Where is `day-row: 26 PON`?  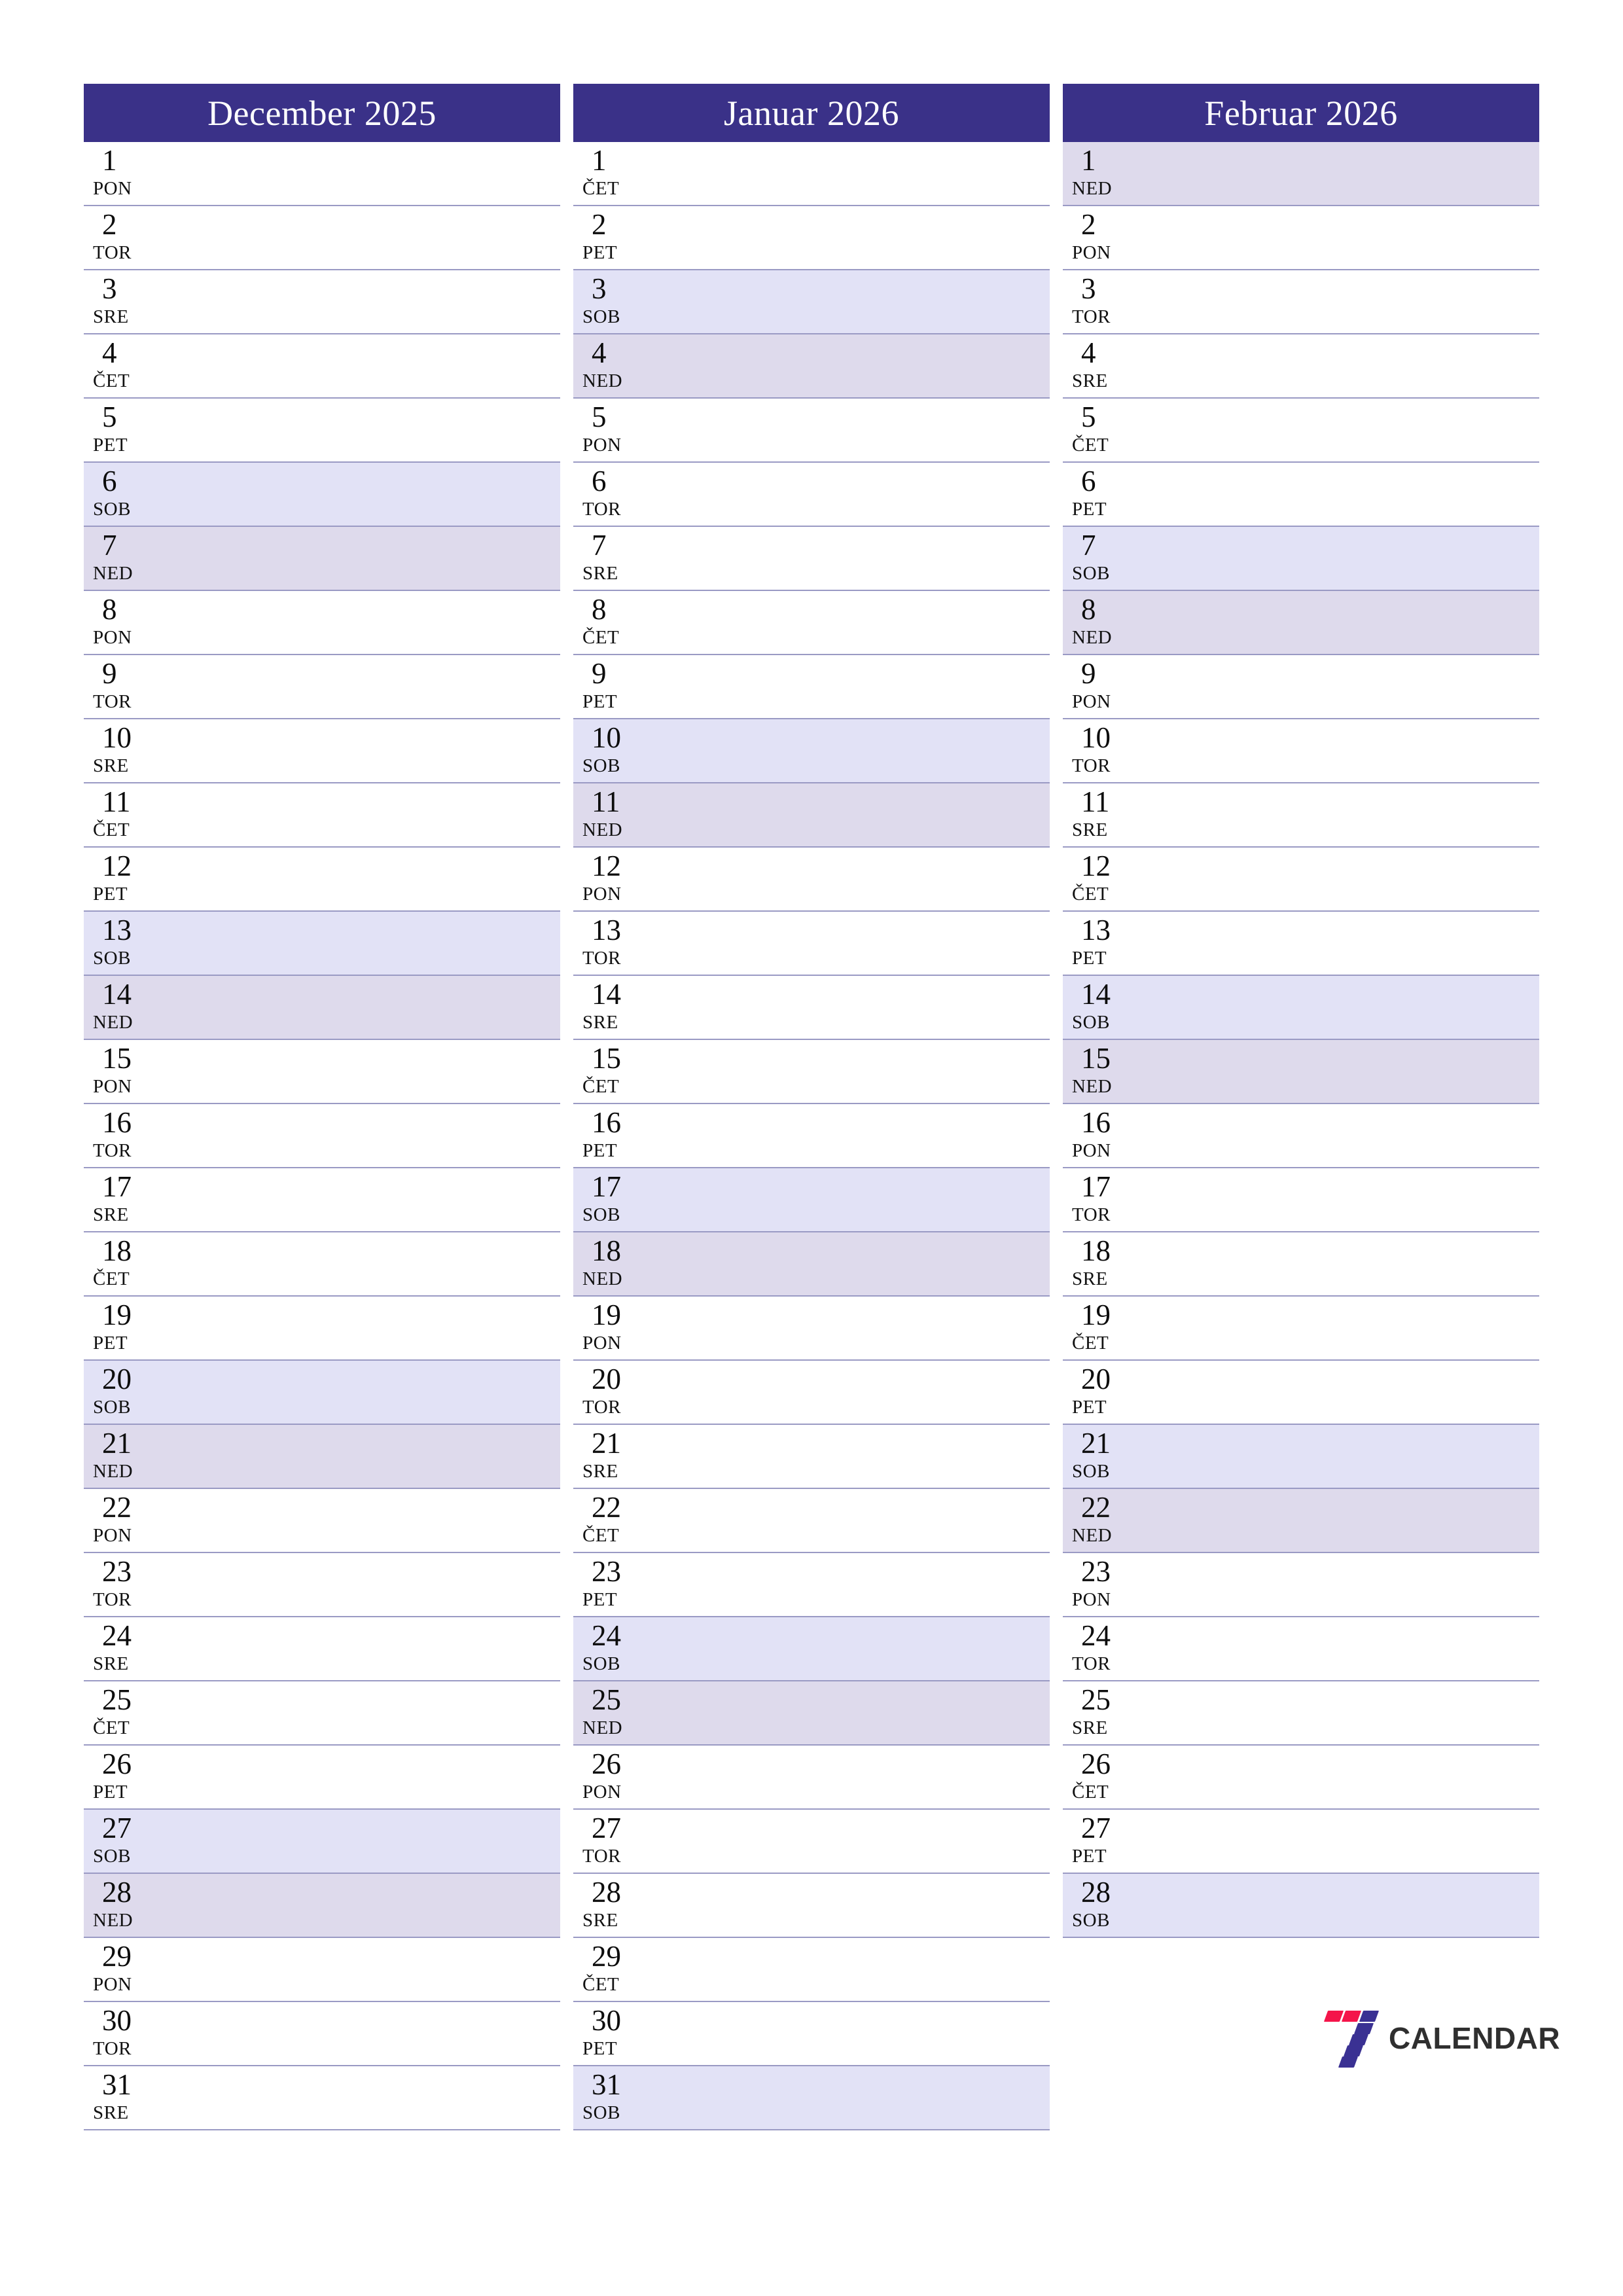 day-row: 26 PON is located at coordinates (811, 1778).